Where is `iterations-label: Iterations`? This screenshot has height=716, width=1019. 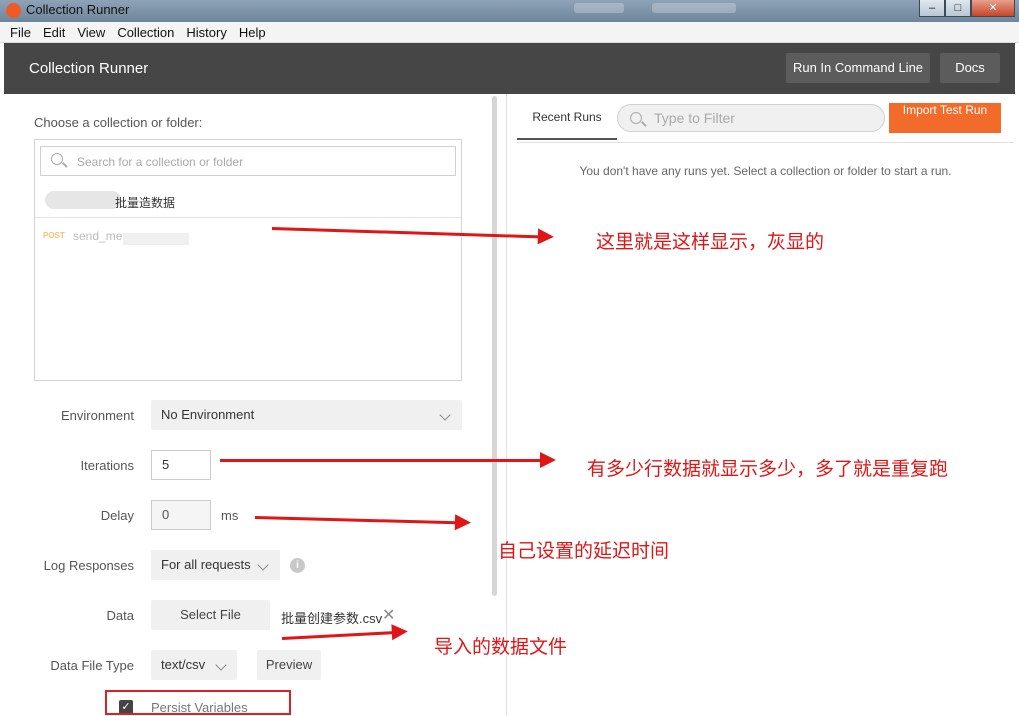 iterations-label: Iterations is located at coordinates (107, 465).